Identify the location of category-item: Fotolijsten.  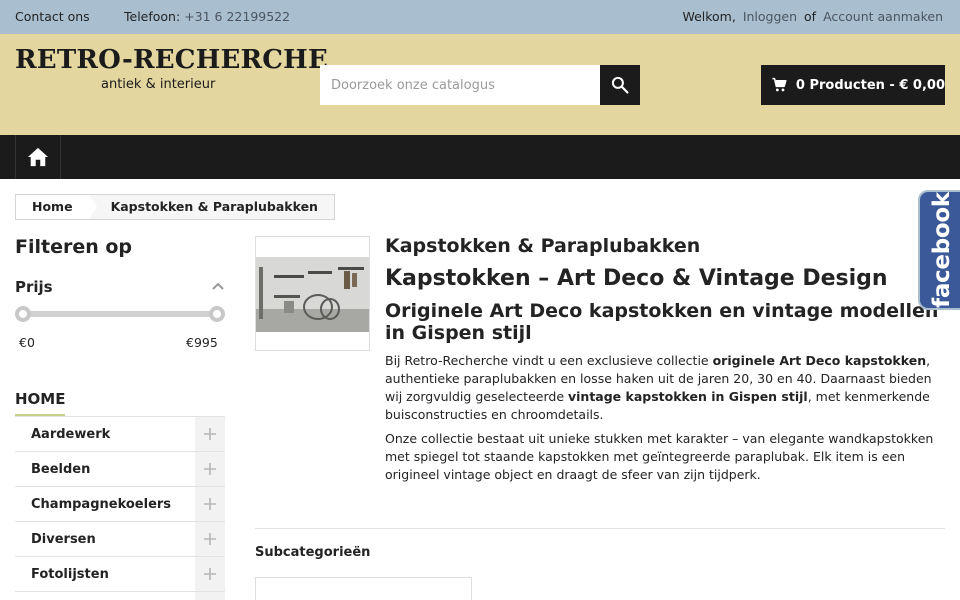
(120, 574).